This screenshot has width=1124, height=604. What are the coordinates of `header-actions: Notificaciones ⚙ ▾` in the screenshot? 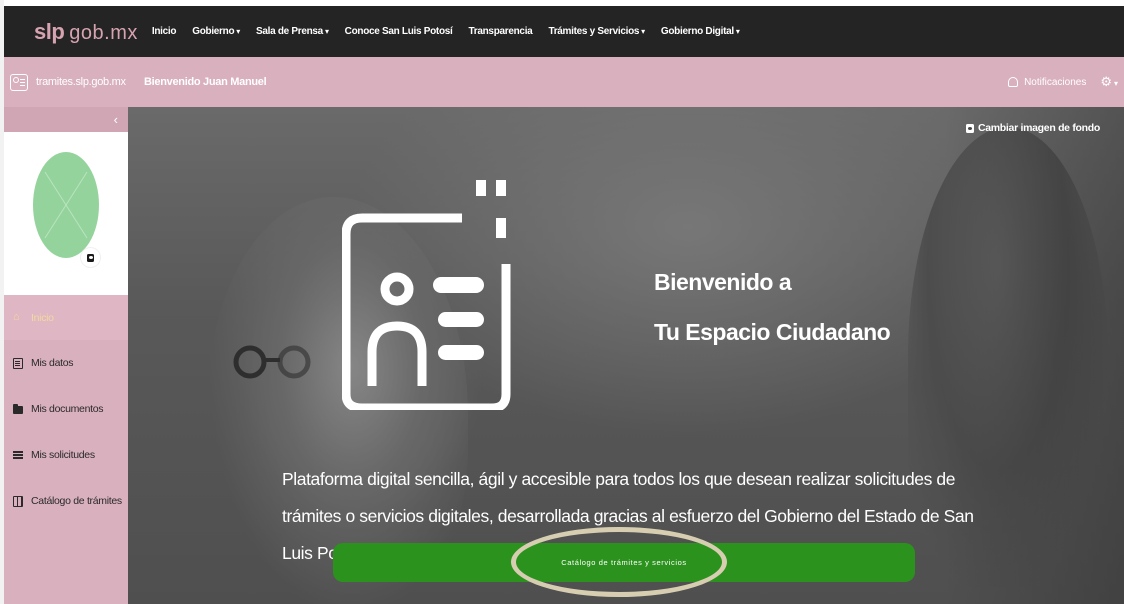 It's located at (1063, 82).